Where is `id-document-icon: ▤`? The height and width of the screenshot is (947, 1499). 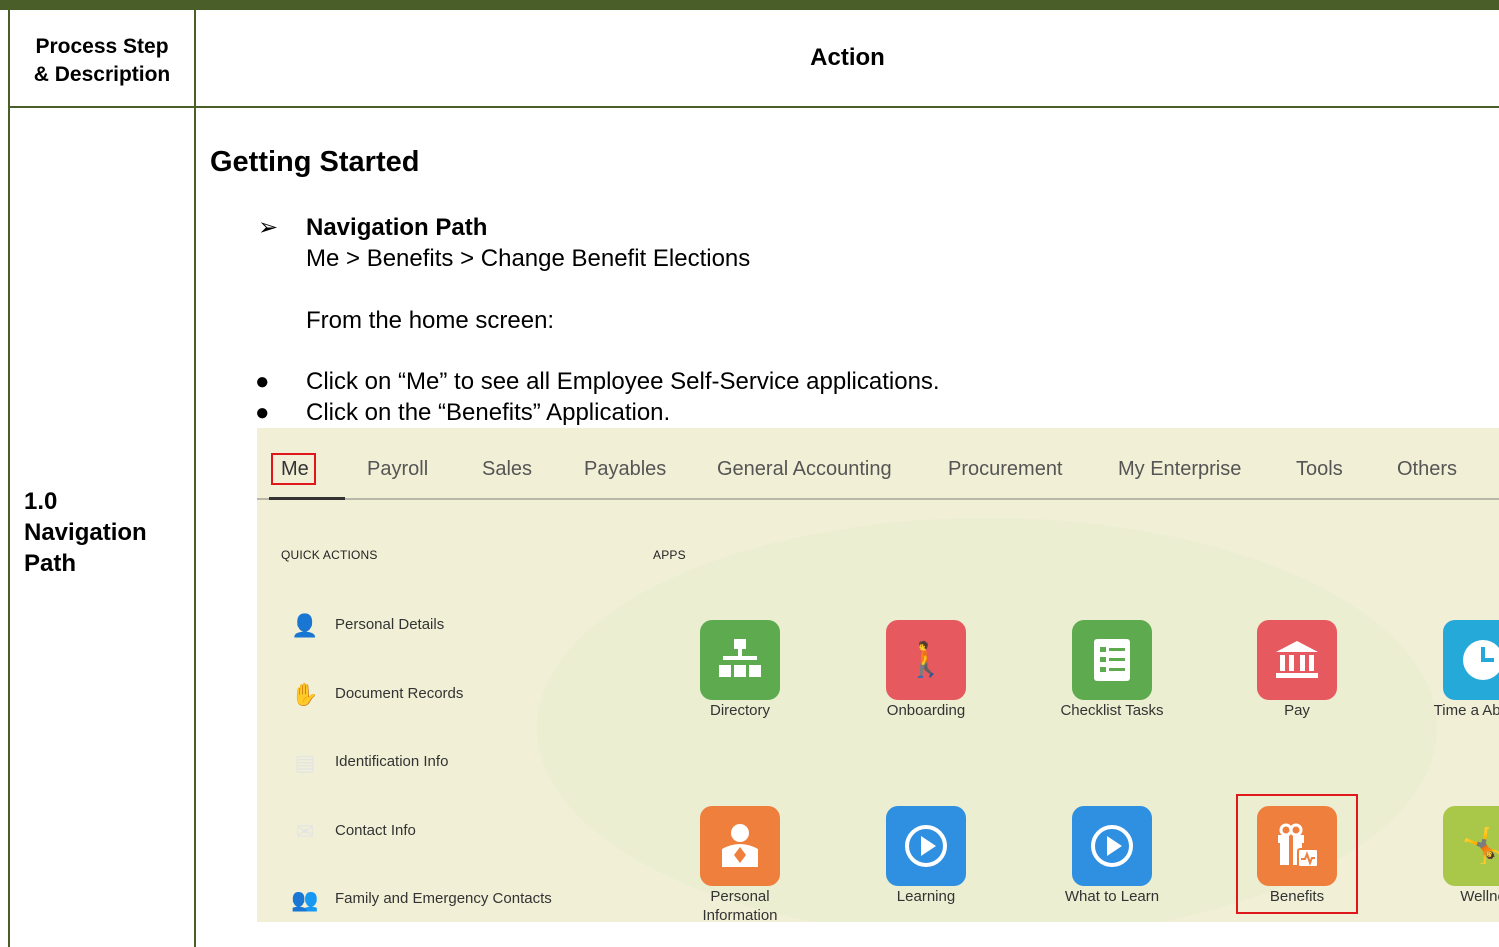 id-document-icon: ▤ is located at coordinates (305, 762).